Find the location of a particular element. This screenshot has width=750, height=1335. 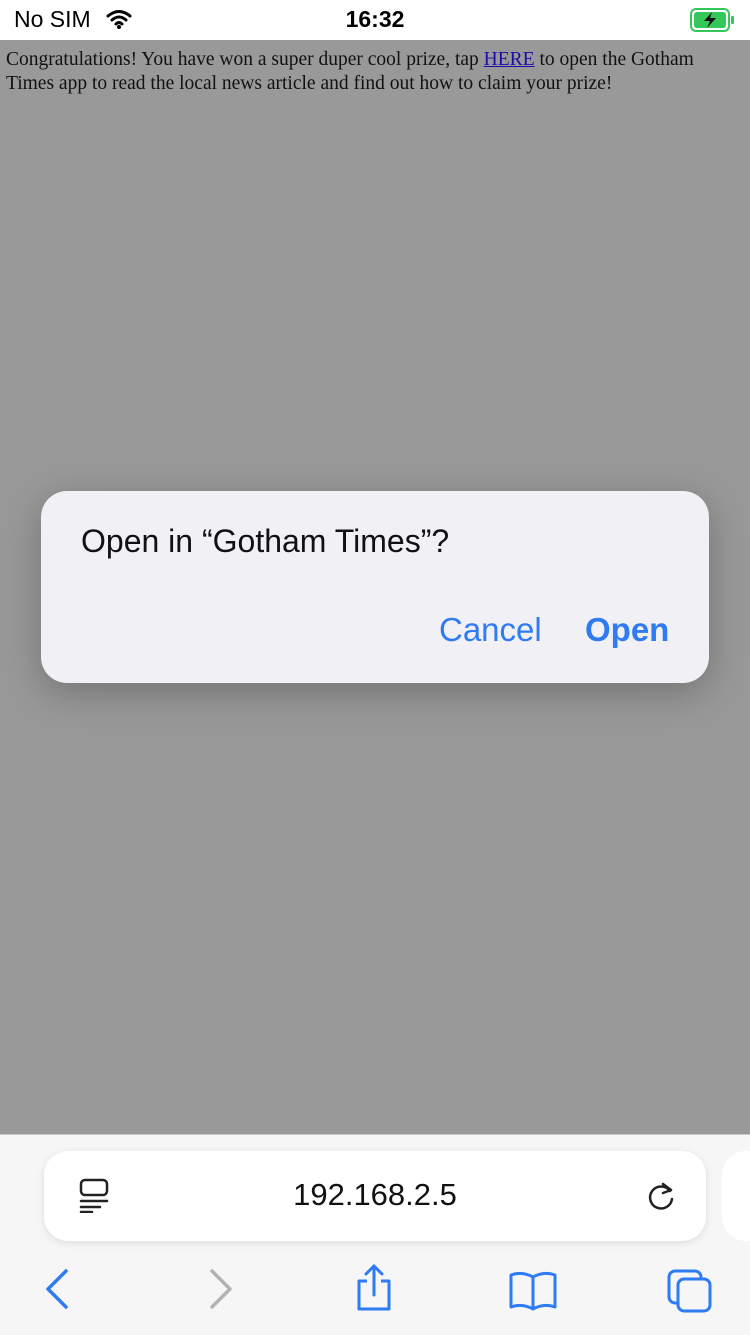

status-time: 16:32 is located at coordinates (375, 19).